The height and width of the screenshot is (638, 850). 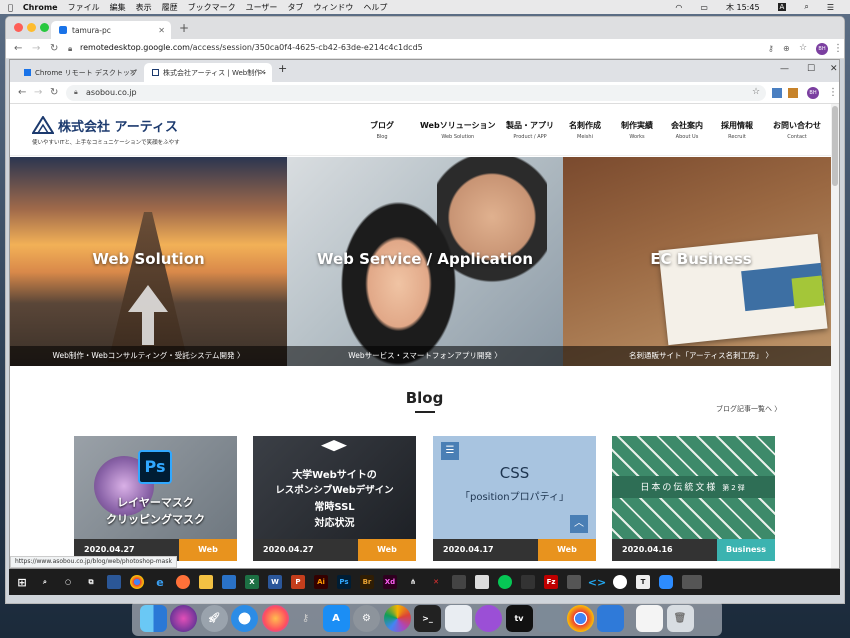 I want to click on folder-icon, so click(x=206, y=582).